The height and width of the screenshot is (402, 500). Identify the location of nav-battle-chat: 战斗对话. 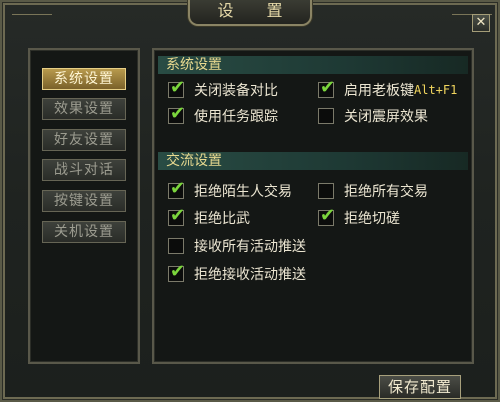
(84, 170).